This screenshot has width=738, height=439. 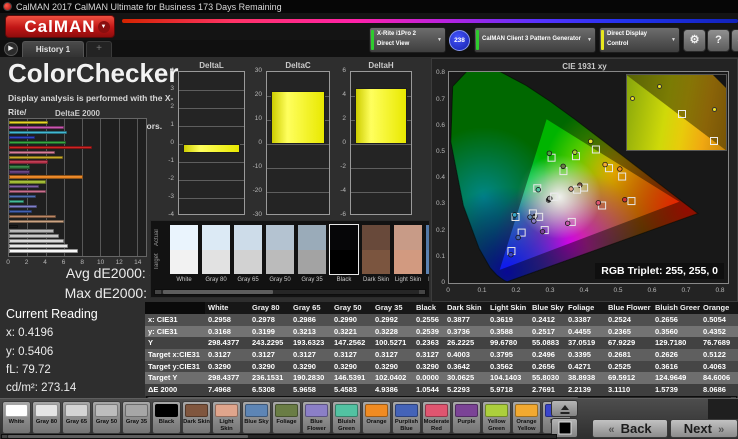 I want to click on next-label: Next, so click(x=697, y=428).